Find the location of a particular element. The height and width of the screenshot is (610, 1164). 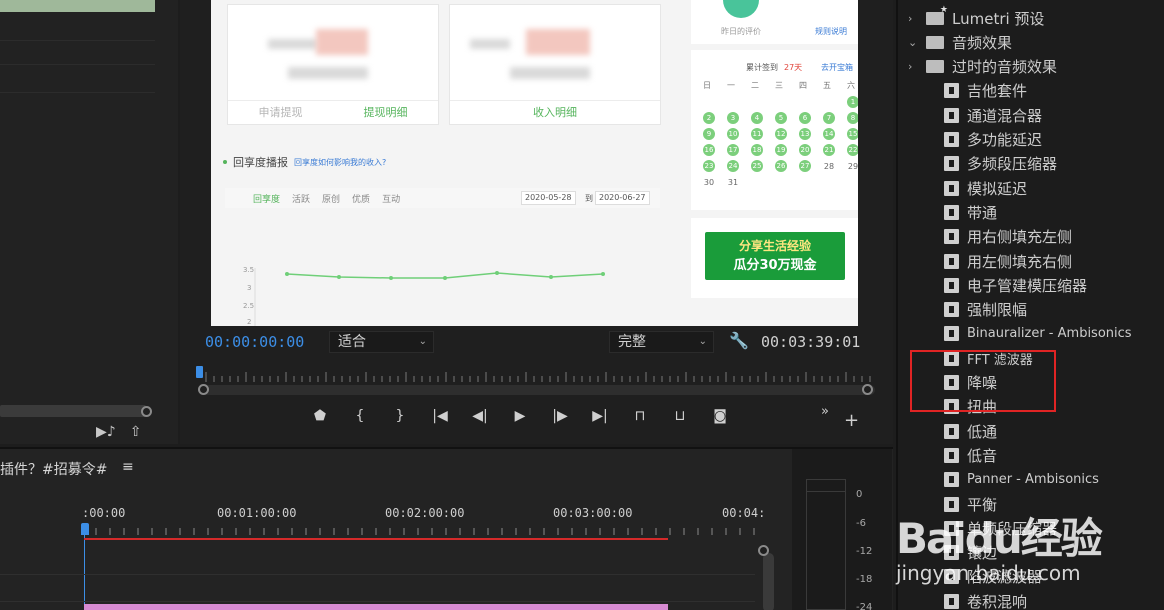

zoom-bar-left-handle is located at coordinates (203, 389).